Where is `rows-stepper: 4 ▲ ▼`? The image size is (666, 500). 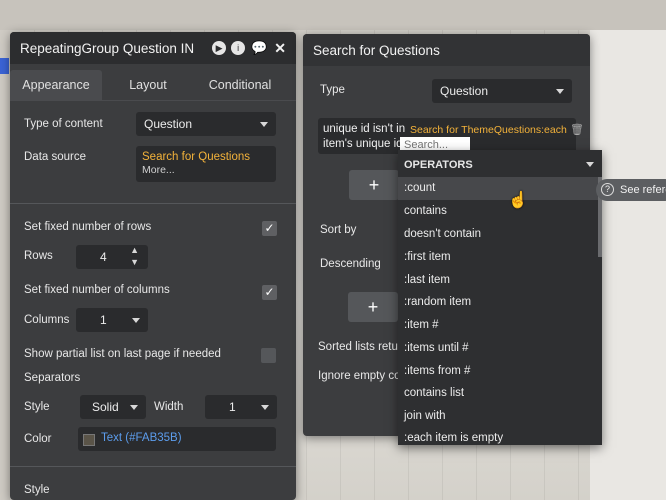 rows-stepper: 4 ▲ ▼ is located at coordinates (112, 257).